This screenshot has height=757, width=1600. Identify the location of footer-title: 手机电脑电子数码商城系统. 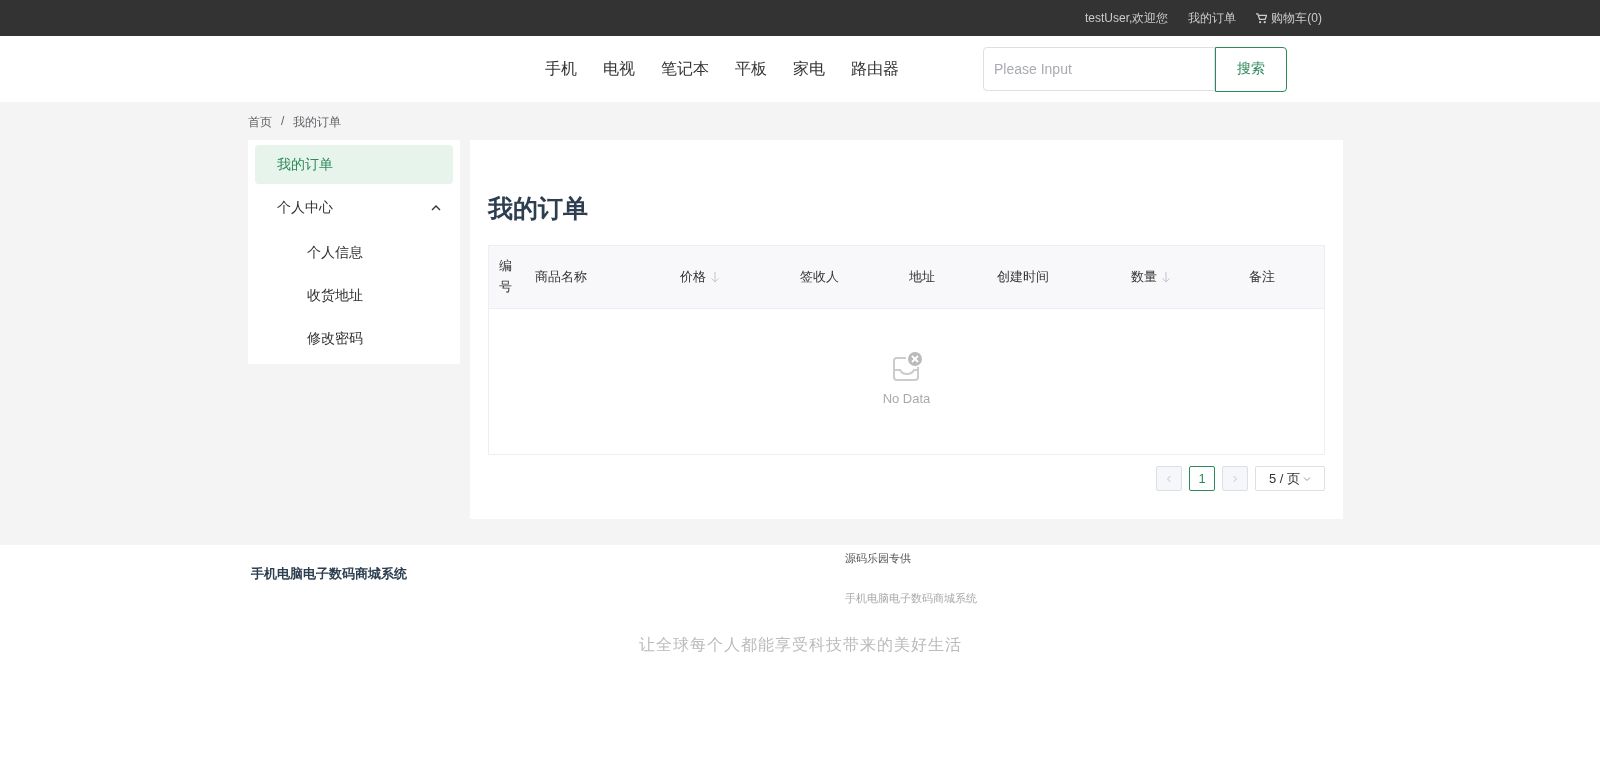
(329, 574).